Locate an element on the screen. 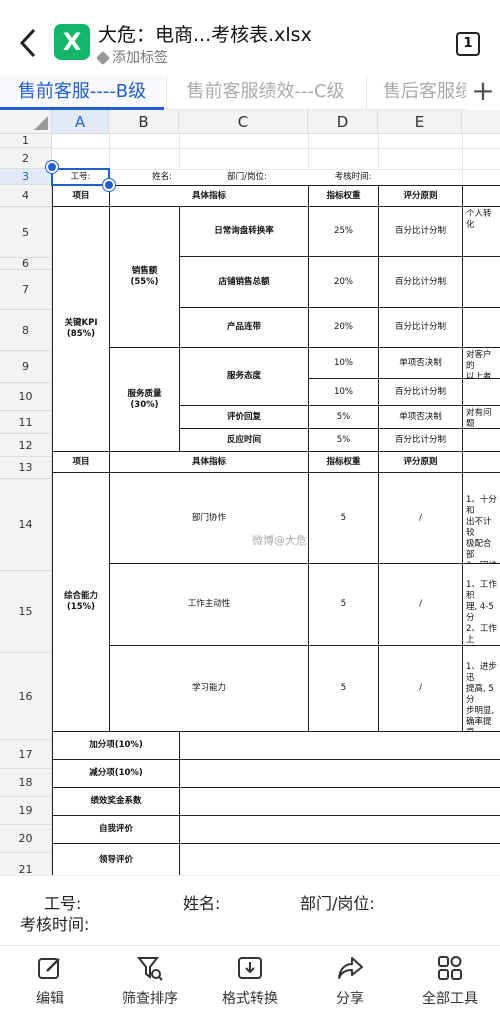 This screenshot has width=500, height=1018. kpi-row-weight: 25% is located at coordinates (343, 231).